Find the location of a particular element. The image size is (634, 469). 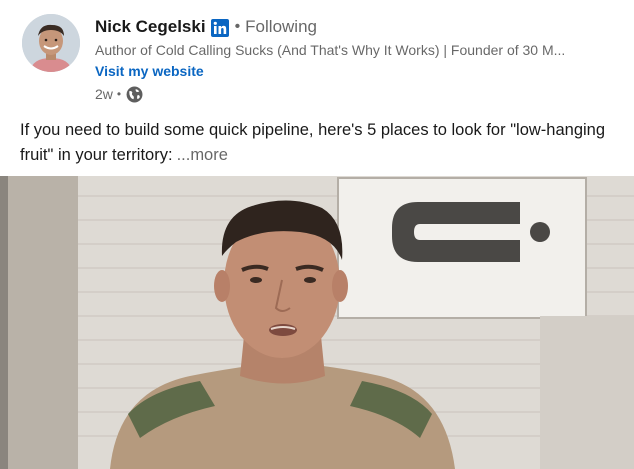

visit-website-link: Visit my website is located at coordinates (149, 71).